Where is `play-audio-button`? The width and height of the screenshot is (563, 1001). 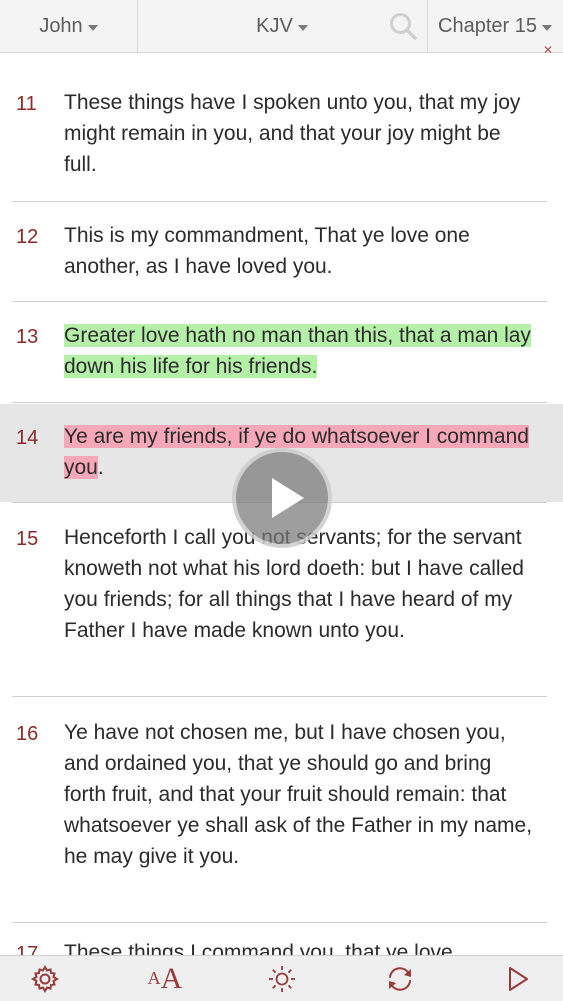
play-audio-button is located at coordinates (518, 978).